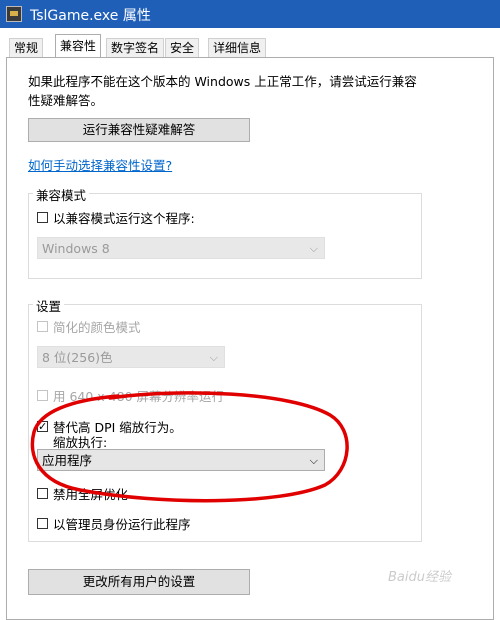 Image resolution: width=500 pixels, height=620 pixels. I want to click on pubg-game-icon, so click(14, 14).